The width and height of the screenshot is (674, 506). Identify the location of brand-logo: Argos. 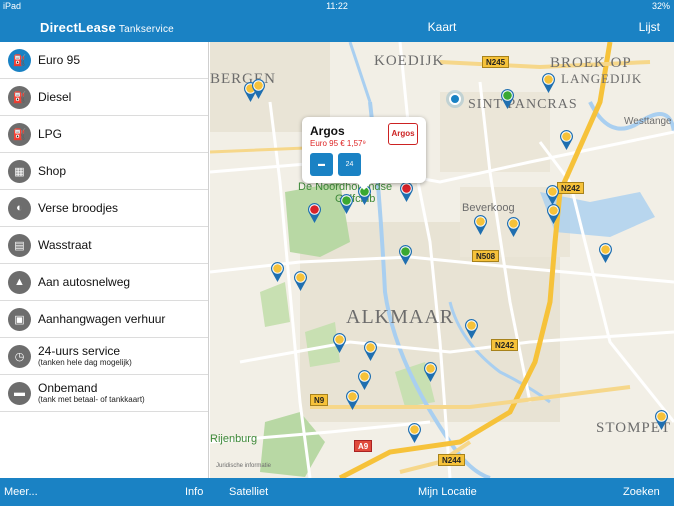
(403, 134).